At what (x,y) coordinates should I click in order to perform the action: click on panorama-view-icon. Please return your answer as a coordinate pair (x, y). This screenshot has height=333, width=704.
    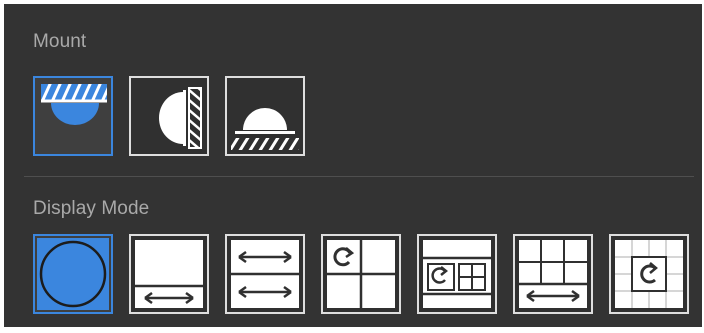
    Looking at the image, I should click on (169, 274).